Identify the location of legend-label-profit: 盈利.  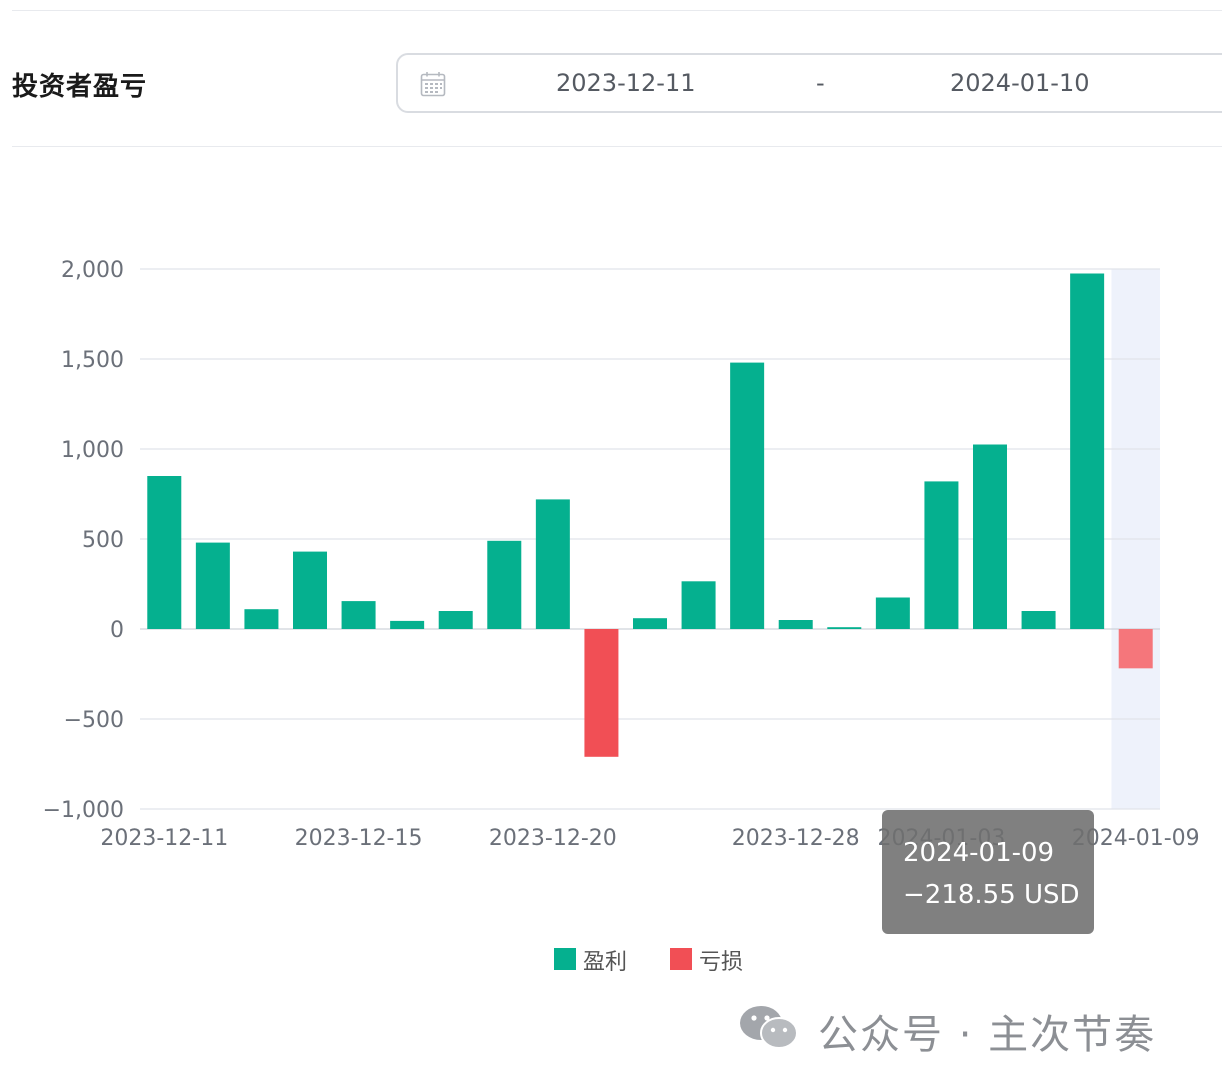
(605, 962).